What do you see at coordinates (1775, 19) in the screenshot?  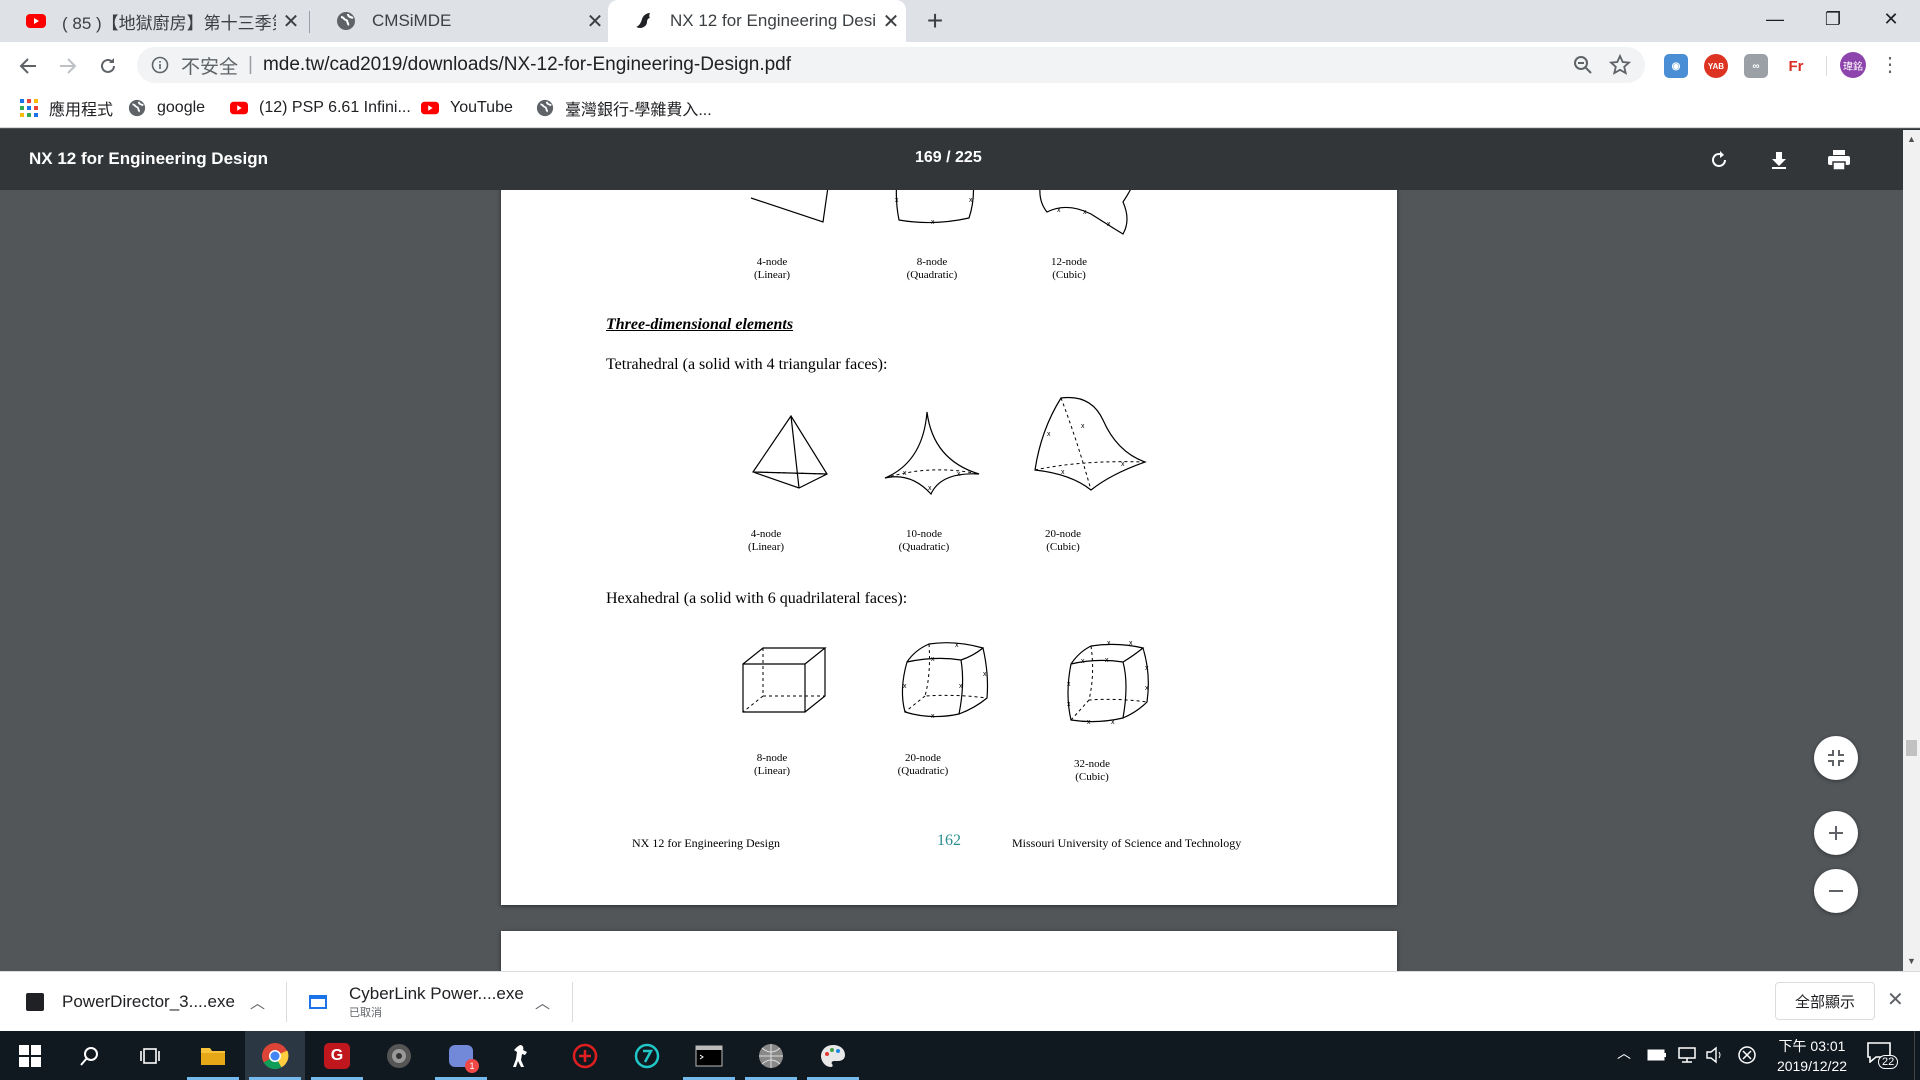 I see `minimize-button: —` at bounding box center [1775, 19].